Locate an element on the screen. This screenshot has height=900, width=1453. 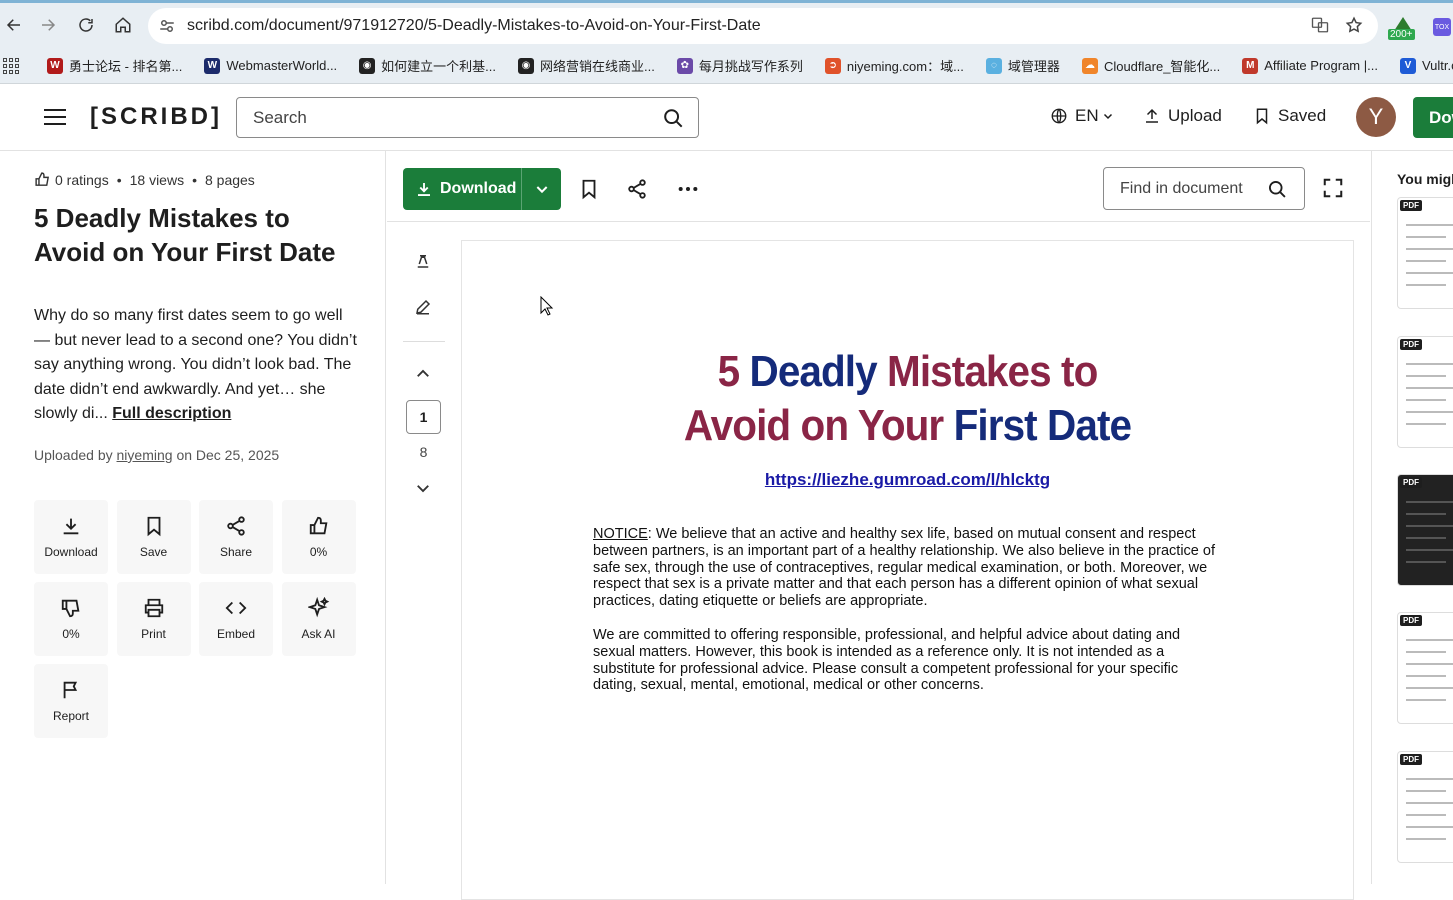
arrow-right-icon is located at coordinates (49, 25).